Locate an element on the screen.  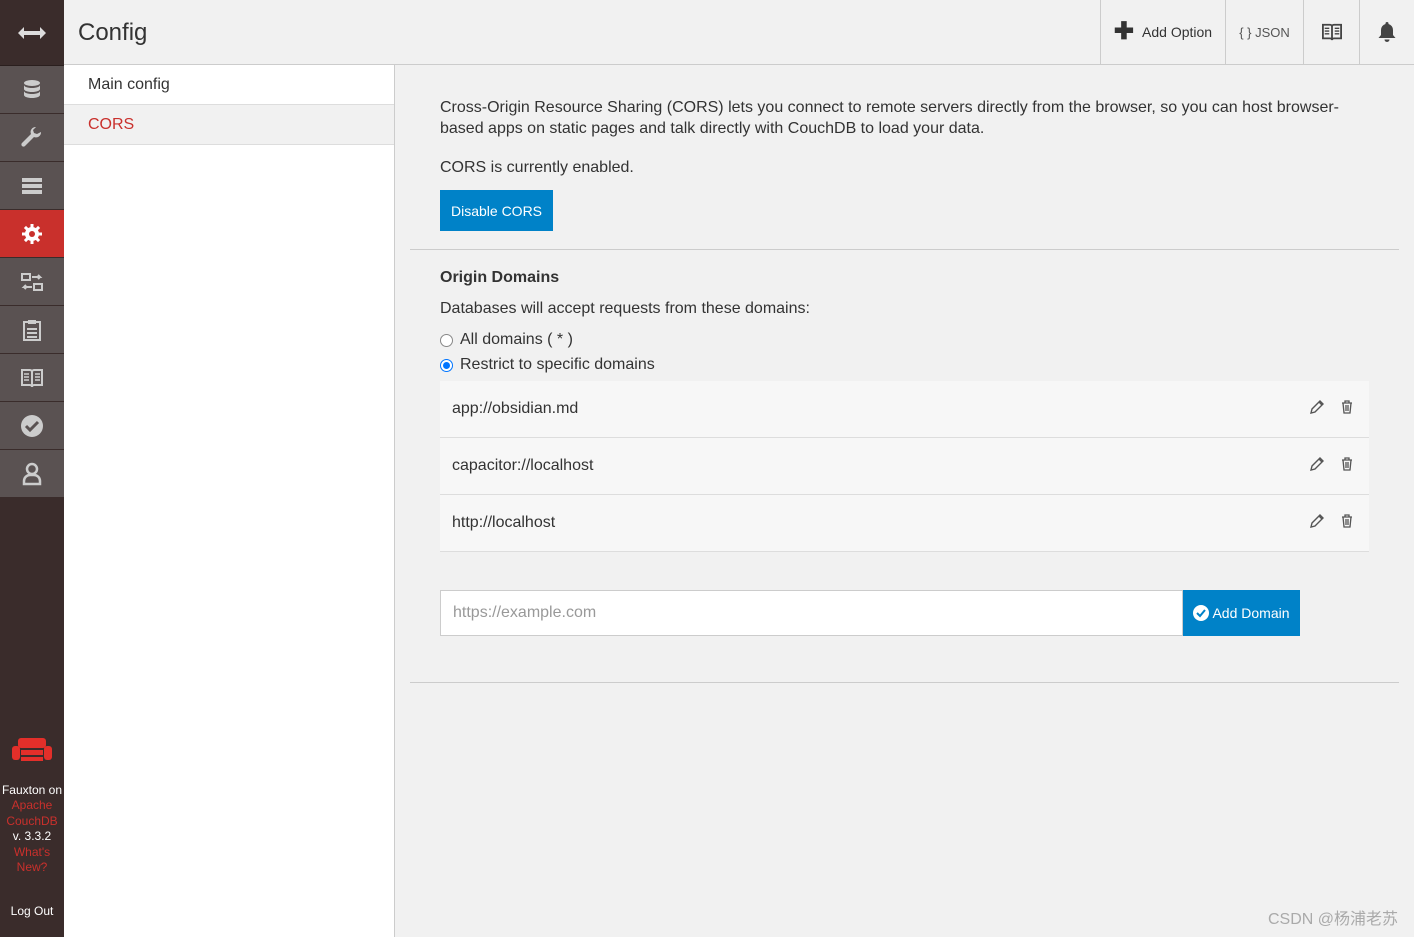
wrench-icon is located at coordinates (31, 136).